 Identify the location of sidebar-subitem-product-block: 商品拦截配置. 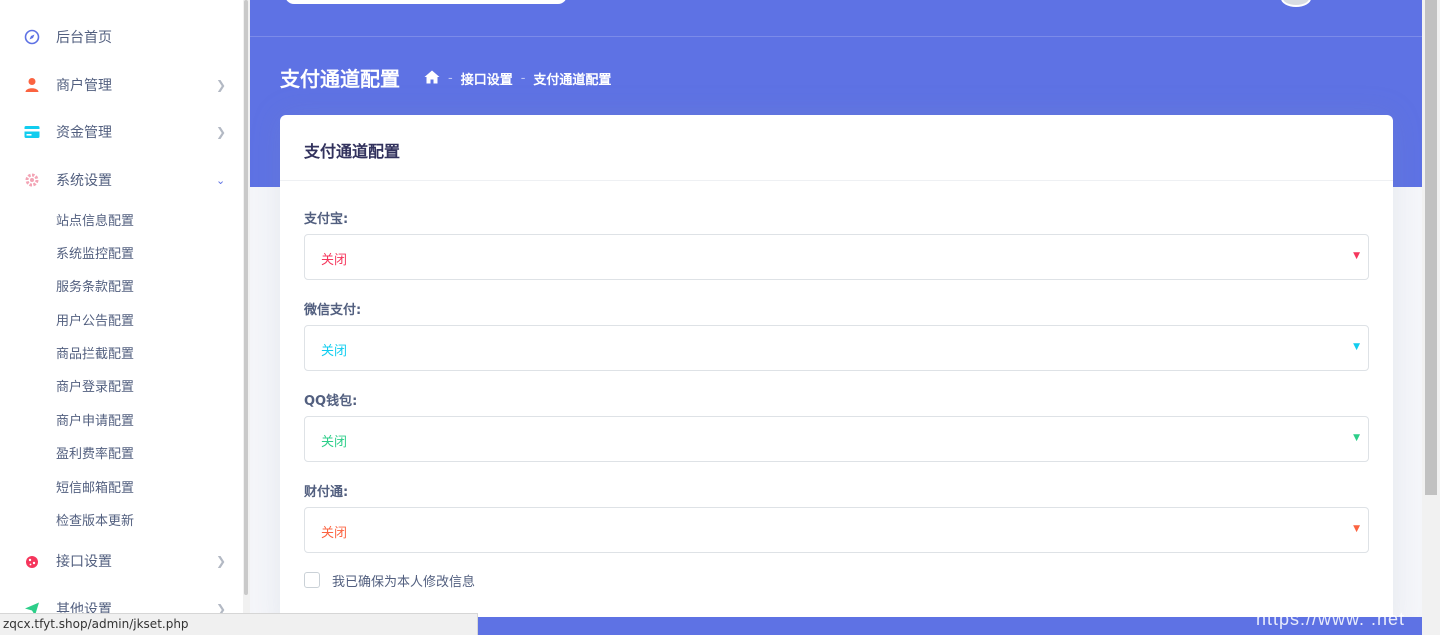
(95, 352).